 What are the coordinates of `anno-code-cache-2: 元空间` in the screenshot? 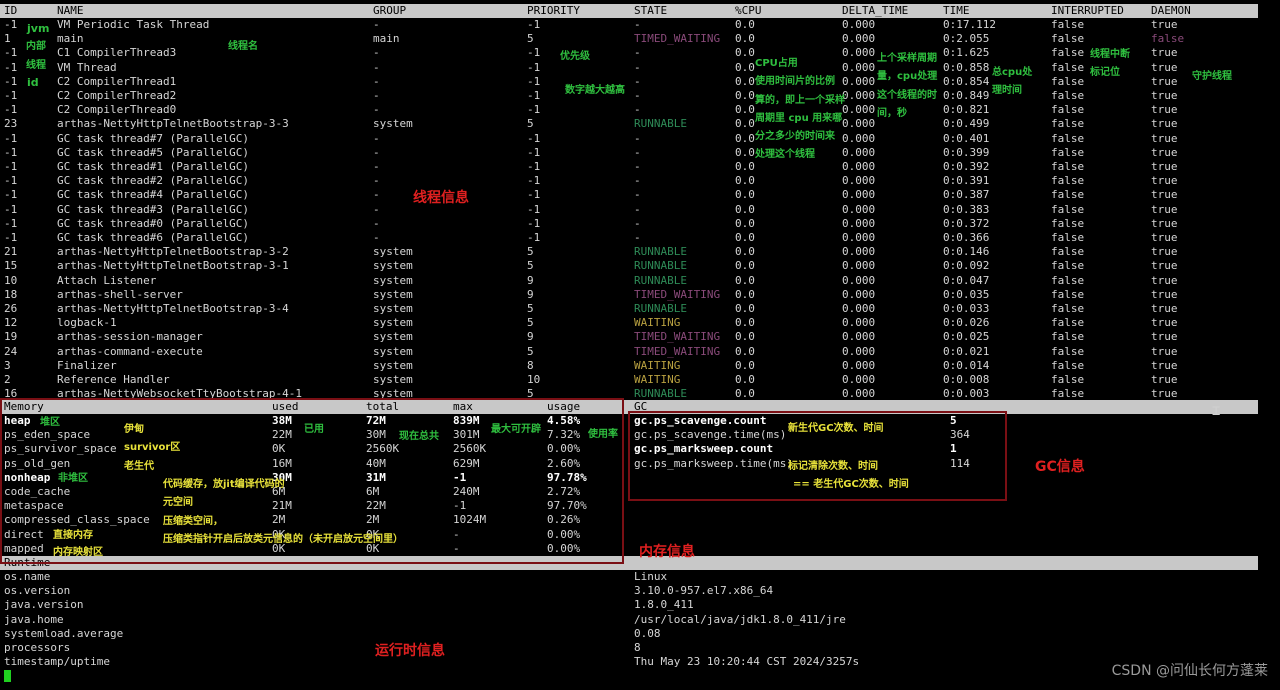 It's located at (178, 502).